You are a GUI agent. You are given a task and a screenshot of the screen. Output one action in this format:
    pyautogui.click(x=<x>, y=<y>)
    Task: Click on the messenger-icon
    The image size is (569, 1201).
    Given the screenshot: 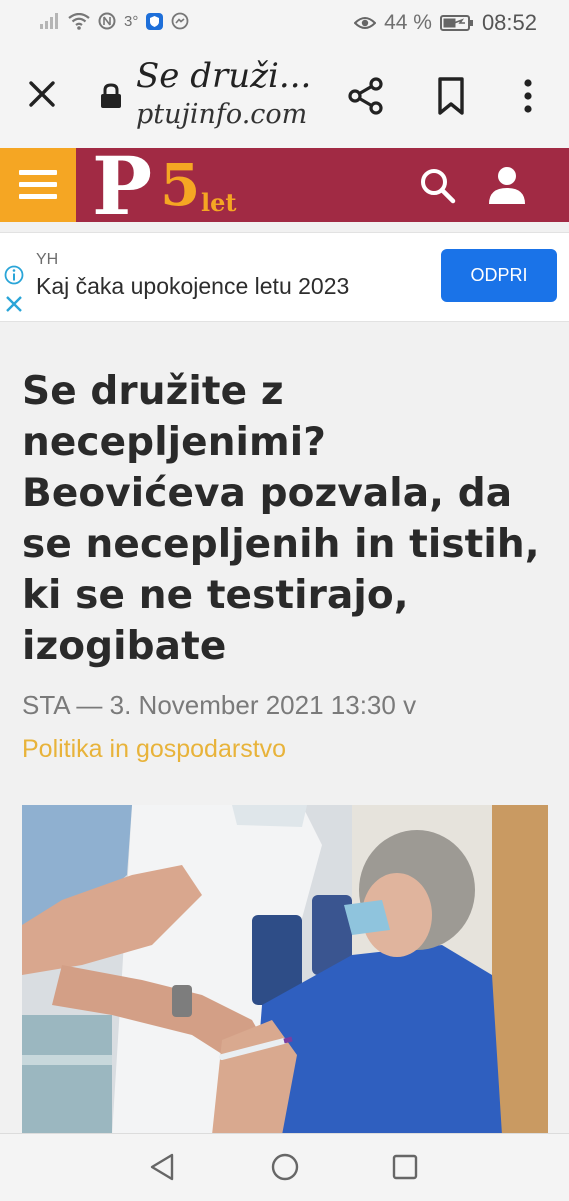 What is the action you would take?
    pyautogui.click(x=180, y=21)
    